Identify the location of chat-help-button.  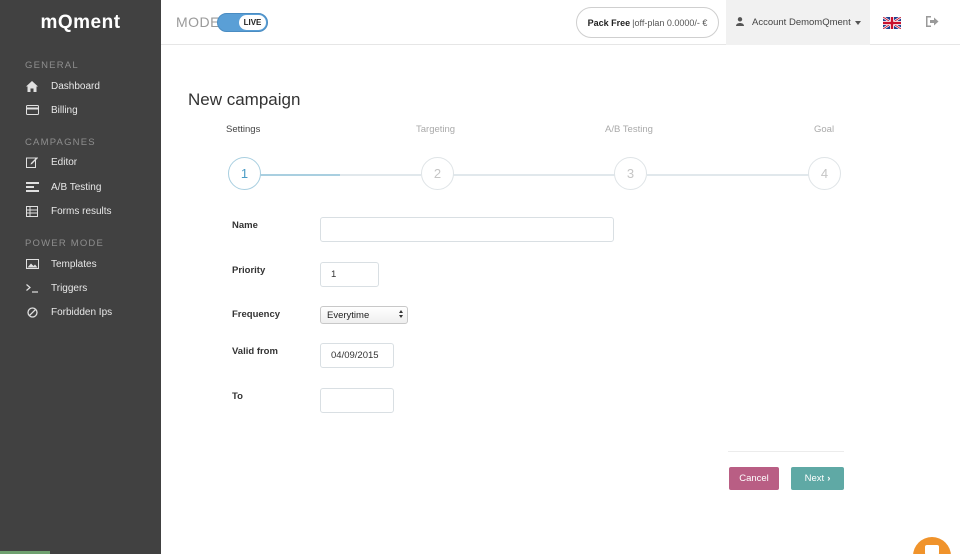
(932, 545).